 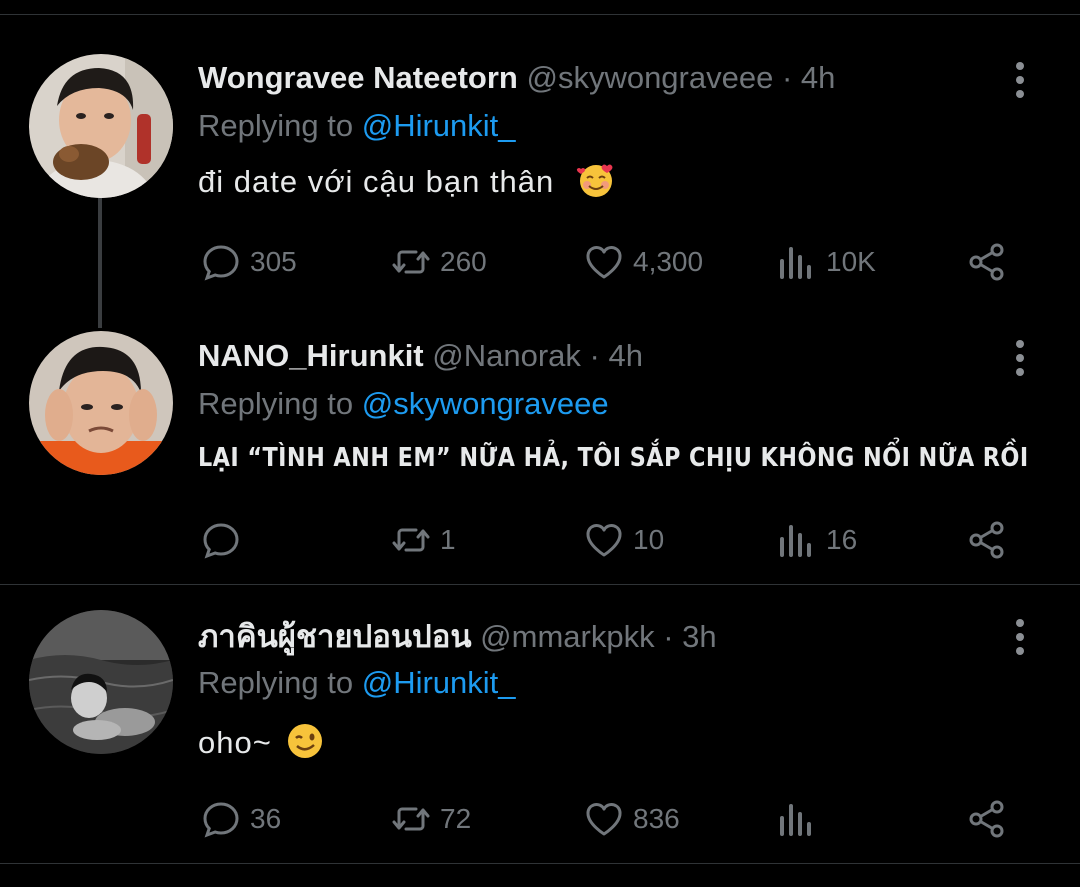 I want to click on tweet-text: đi date với cậu bạn thân, so click(x=407, y=181).